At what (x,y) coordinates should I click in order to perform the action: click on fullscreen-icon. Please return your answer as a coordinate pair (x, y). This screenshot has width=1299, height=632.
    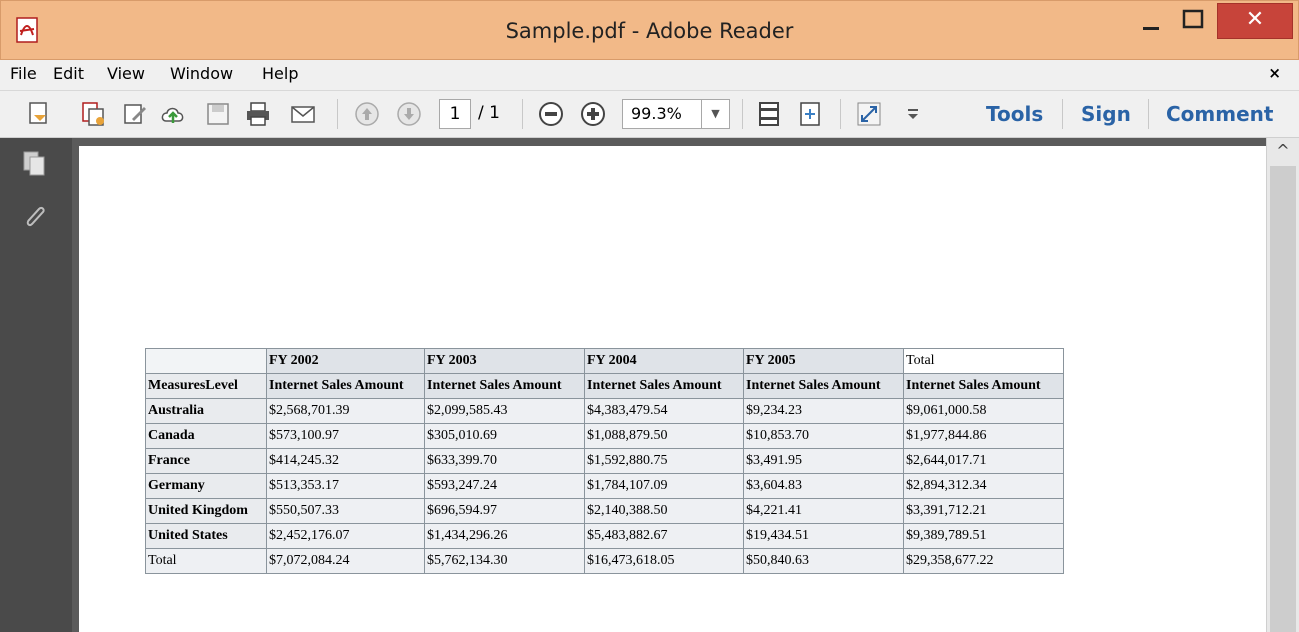
    Looking at the image, I should click on (869, 114).